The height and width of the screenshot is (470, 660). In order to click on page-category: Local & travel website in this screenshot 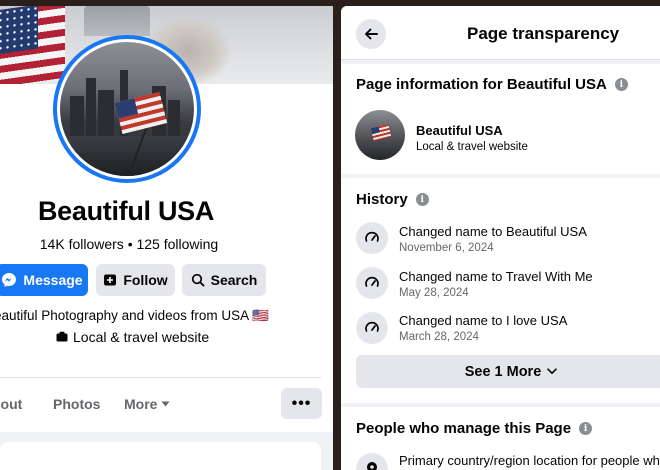, I will do `click(132, 337)`.